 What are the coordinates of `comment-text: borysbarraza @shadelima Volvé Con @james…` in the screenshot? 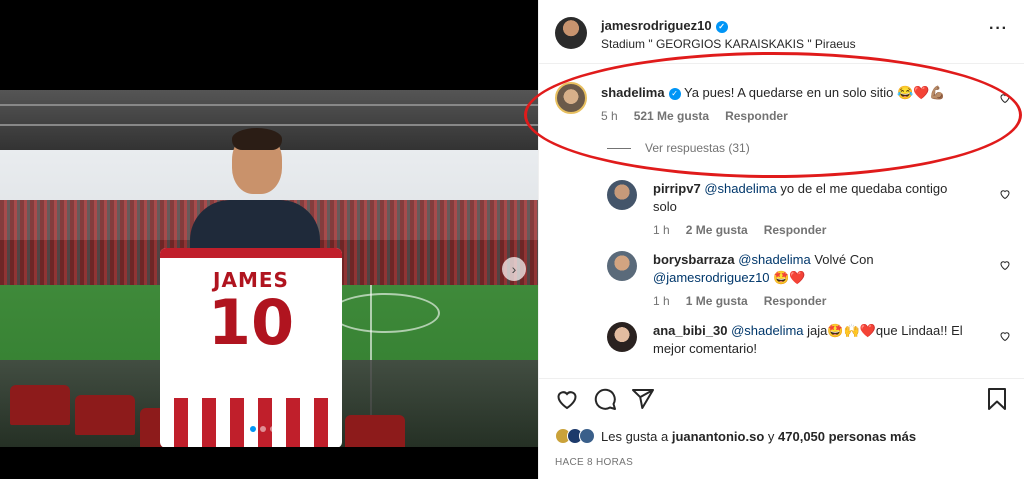 It's located at (763, 268).